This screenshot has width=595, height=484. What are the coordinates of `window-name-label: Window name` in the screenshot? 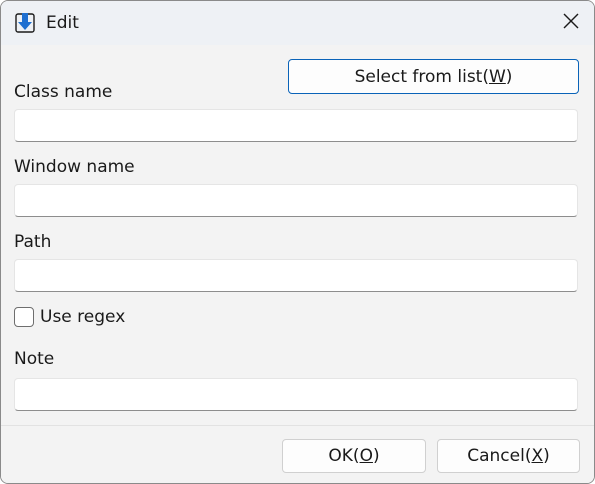 It's located at (74, 167).